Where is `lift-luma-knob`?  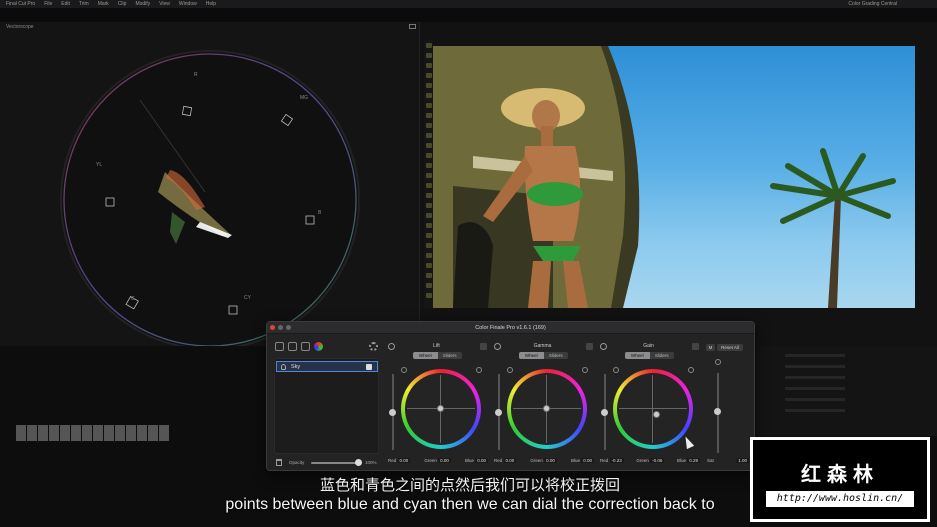
lift-luma-knob is located at coordinates (392, 412).